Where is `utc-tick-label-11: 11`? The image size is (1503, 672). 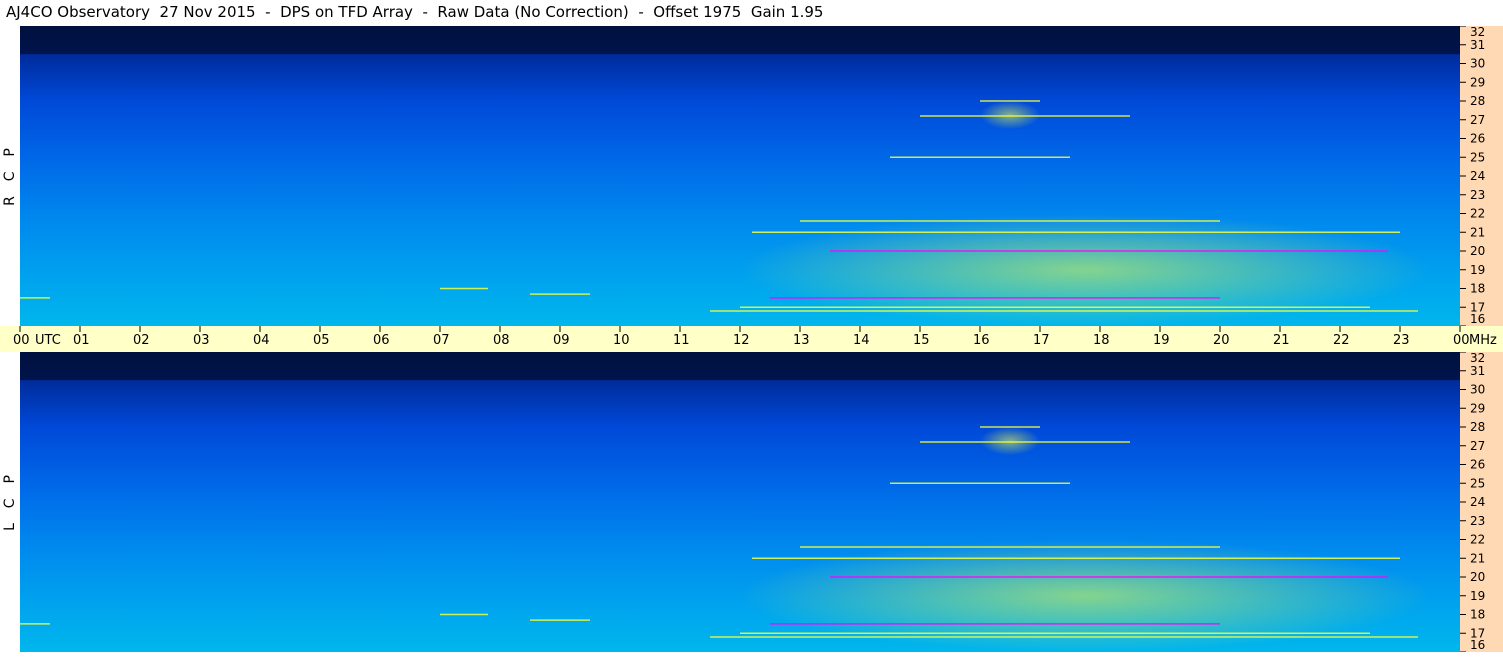 utc-tick-label-11: 11 is located at coordinates (681, 340).